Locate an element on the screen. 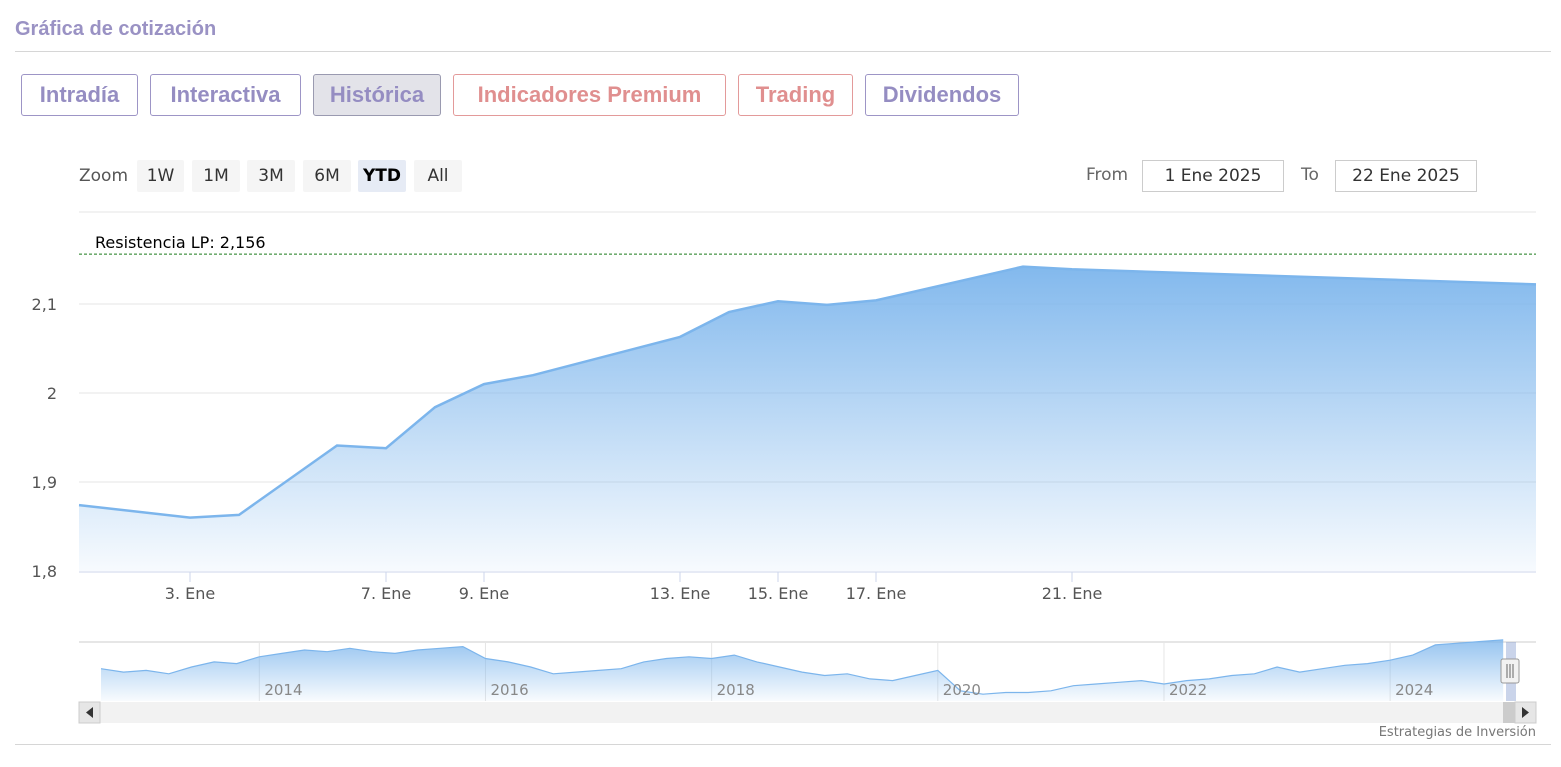  x-tick-label: 9. Ene is located at coordinates (484, 593).